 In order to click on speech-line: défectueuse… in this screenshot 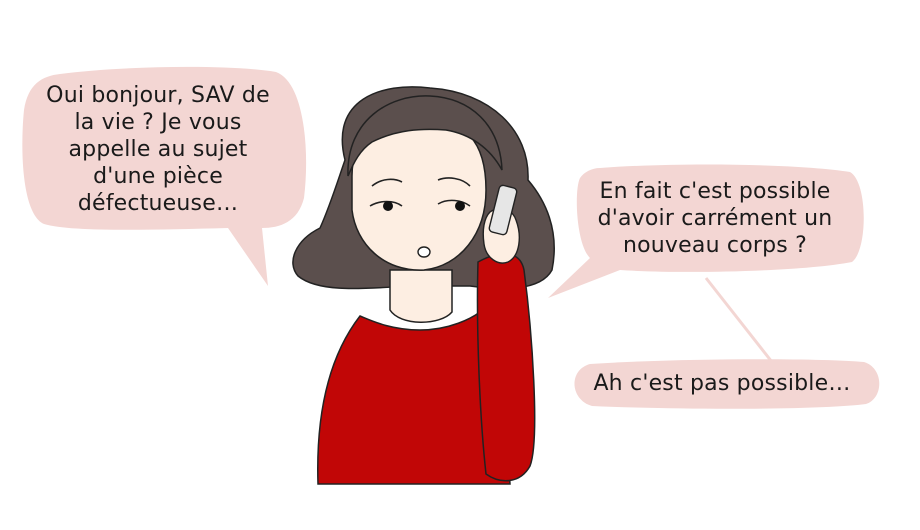, I will do `click(158, 203)`.